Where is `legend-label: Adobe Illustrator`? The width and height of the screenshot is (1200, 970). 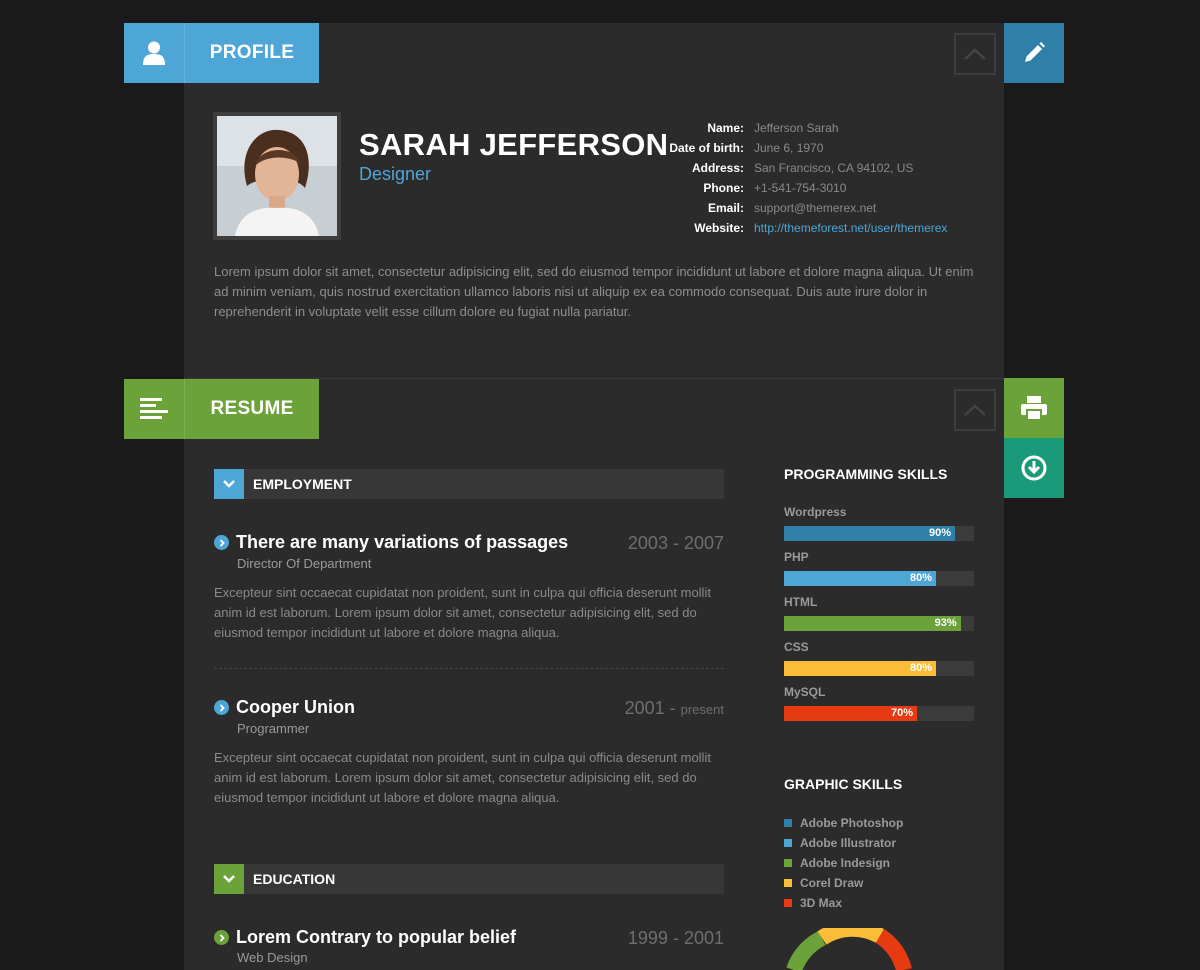
legend-label: Adobe Illustrator is located at coordinates (848, 843).